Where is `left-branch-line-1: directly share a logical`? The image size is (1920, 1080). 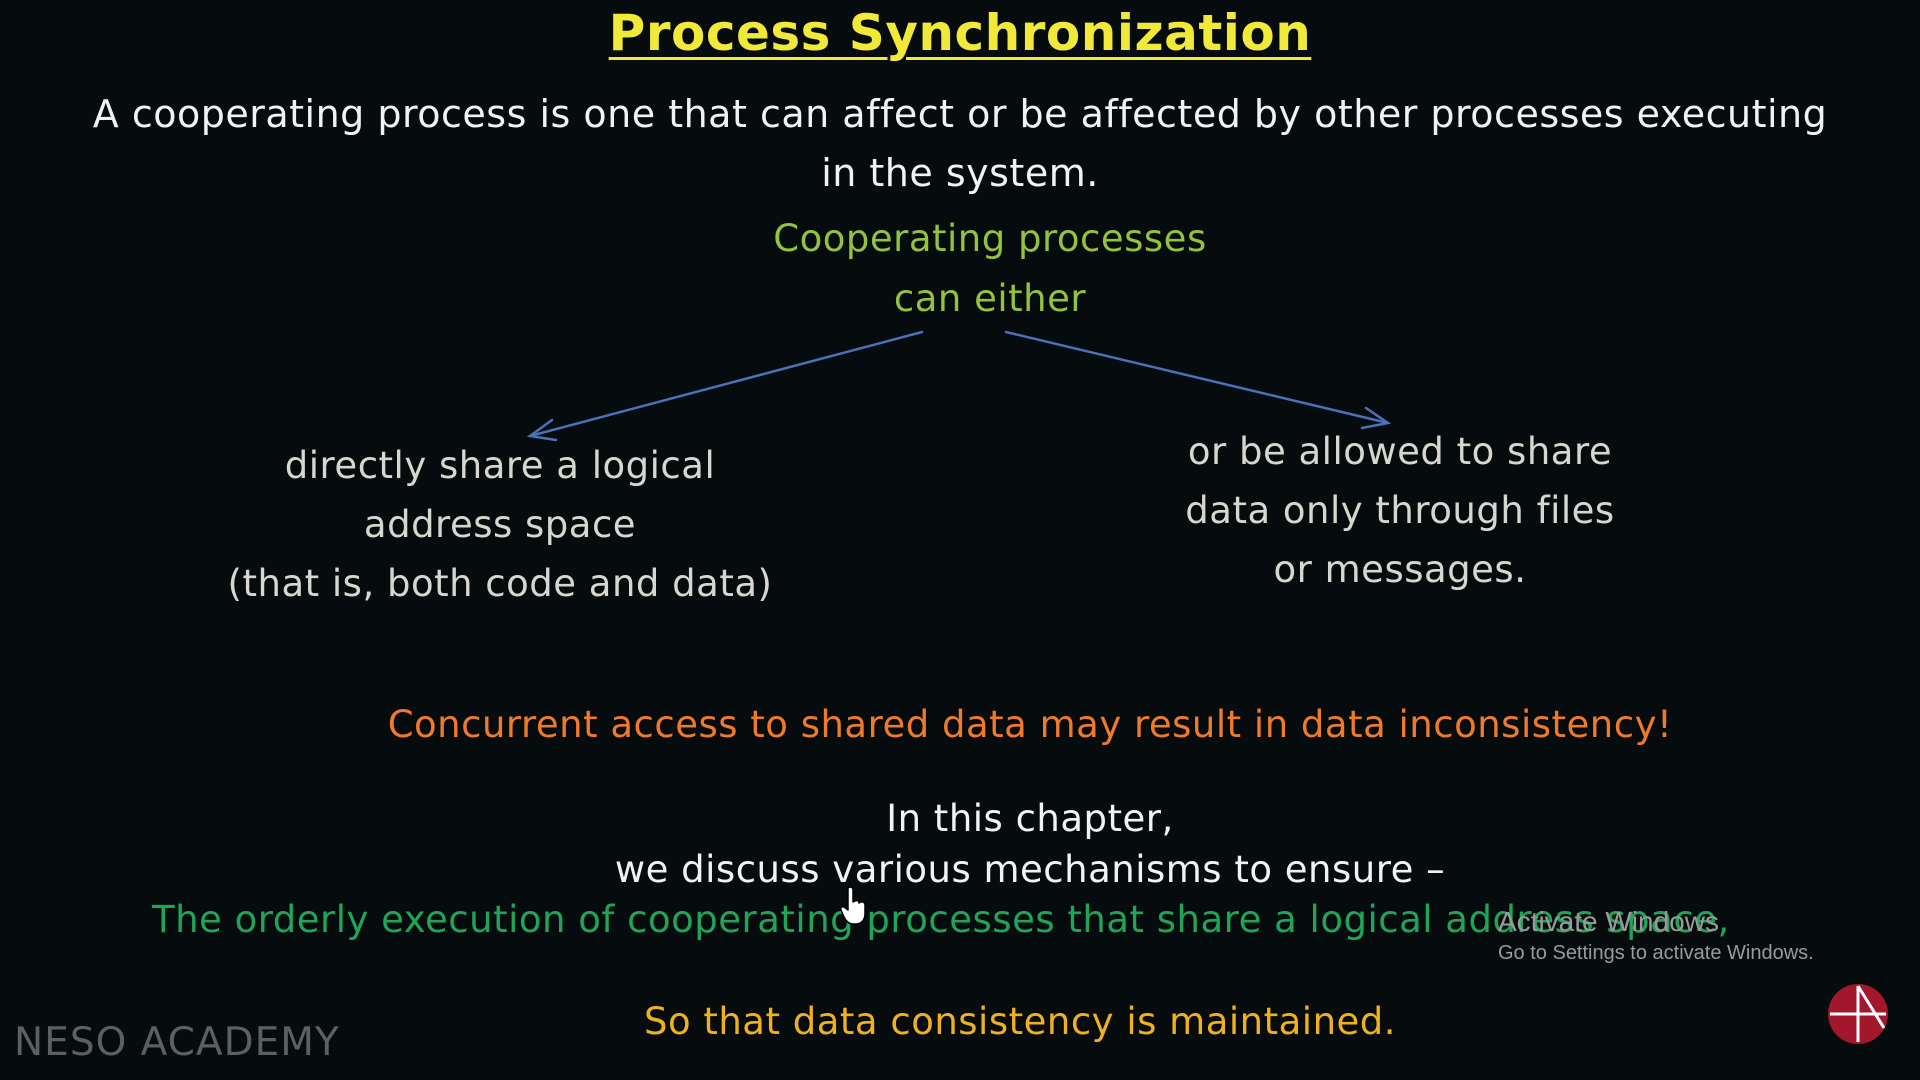
left-branch-line-1: directly share a logical is located at coordinates (500, 465).